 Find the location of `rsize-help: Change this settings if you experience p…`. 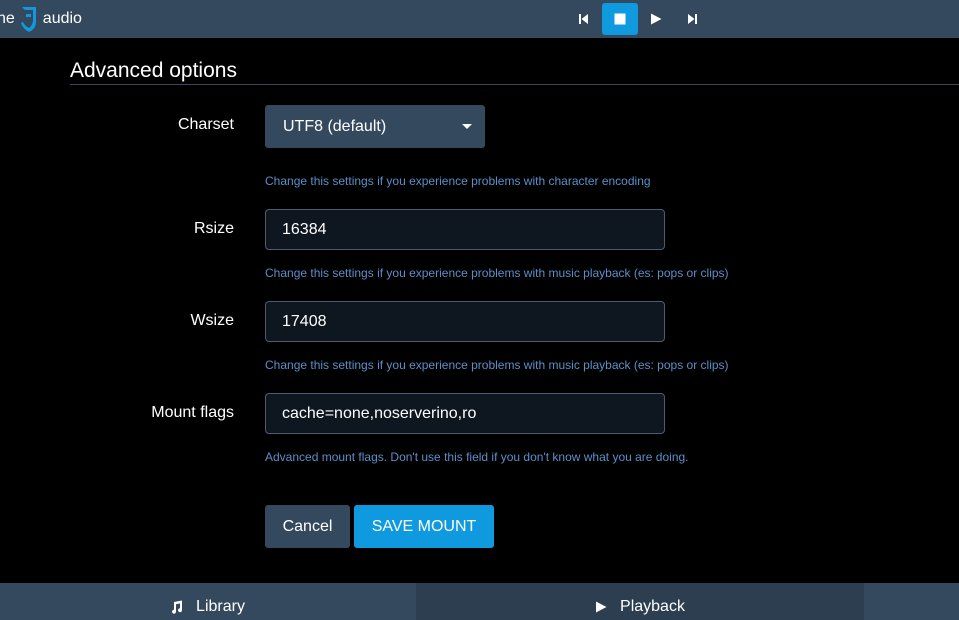

rsize-help: Change this settings if you experience p… is located at coordinates (497, 273).